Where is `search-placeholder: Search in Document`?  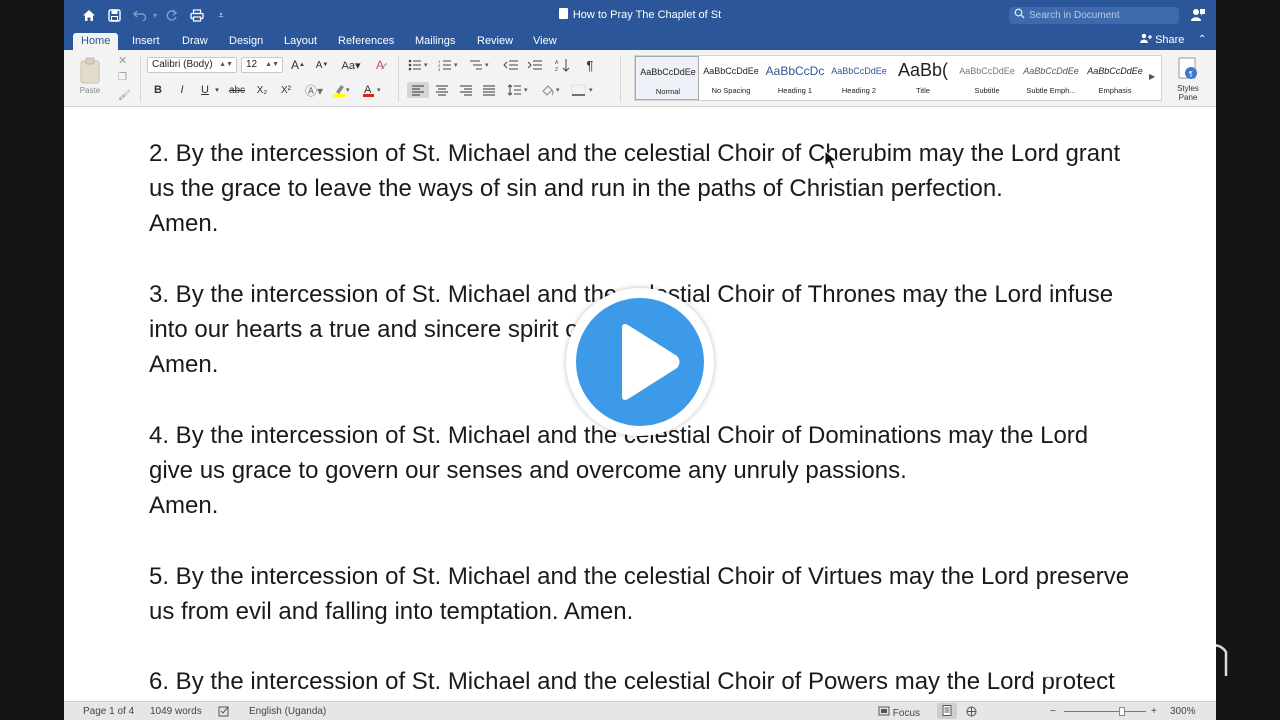
search-placeholder: Search in Document is located at coordinates (1074, 15).